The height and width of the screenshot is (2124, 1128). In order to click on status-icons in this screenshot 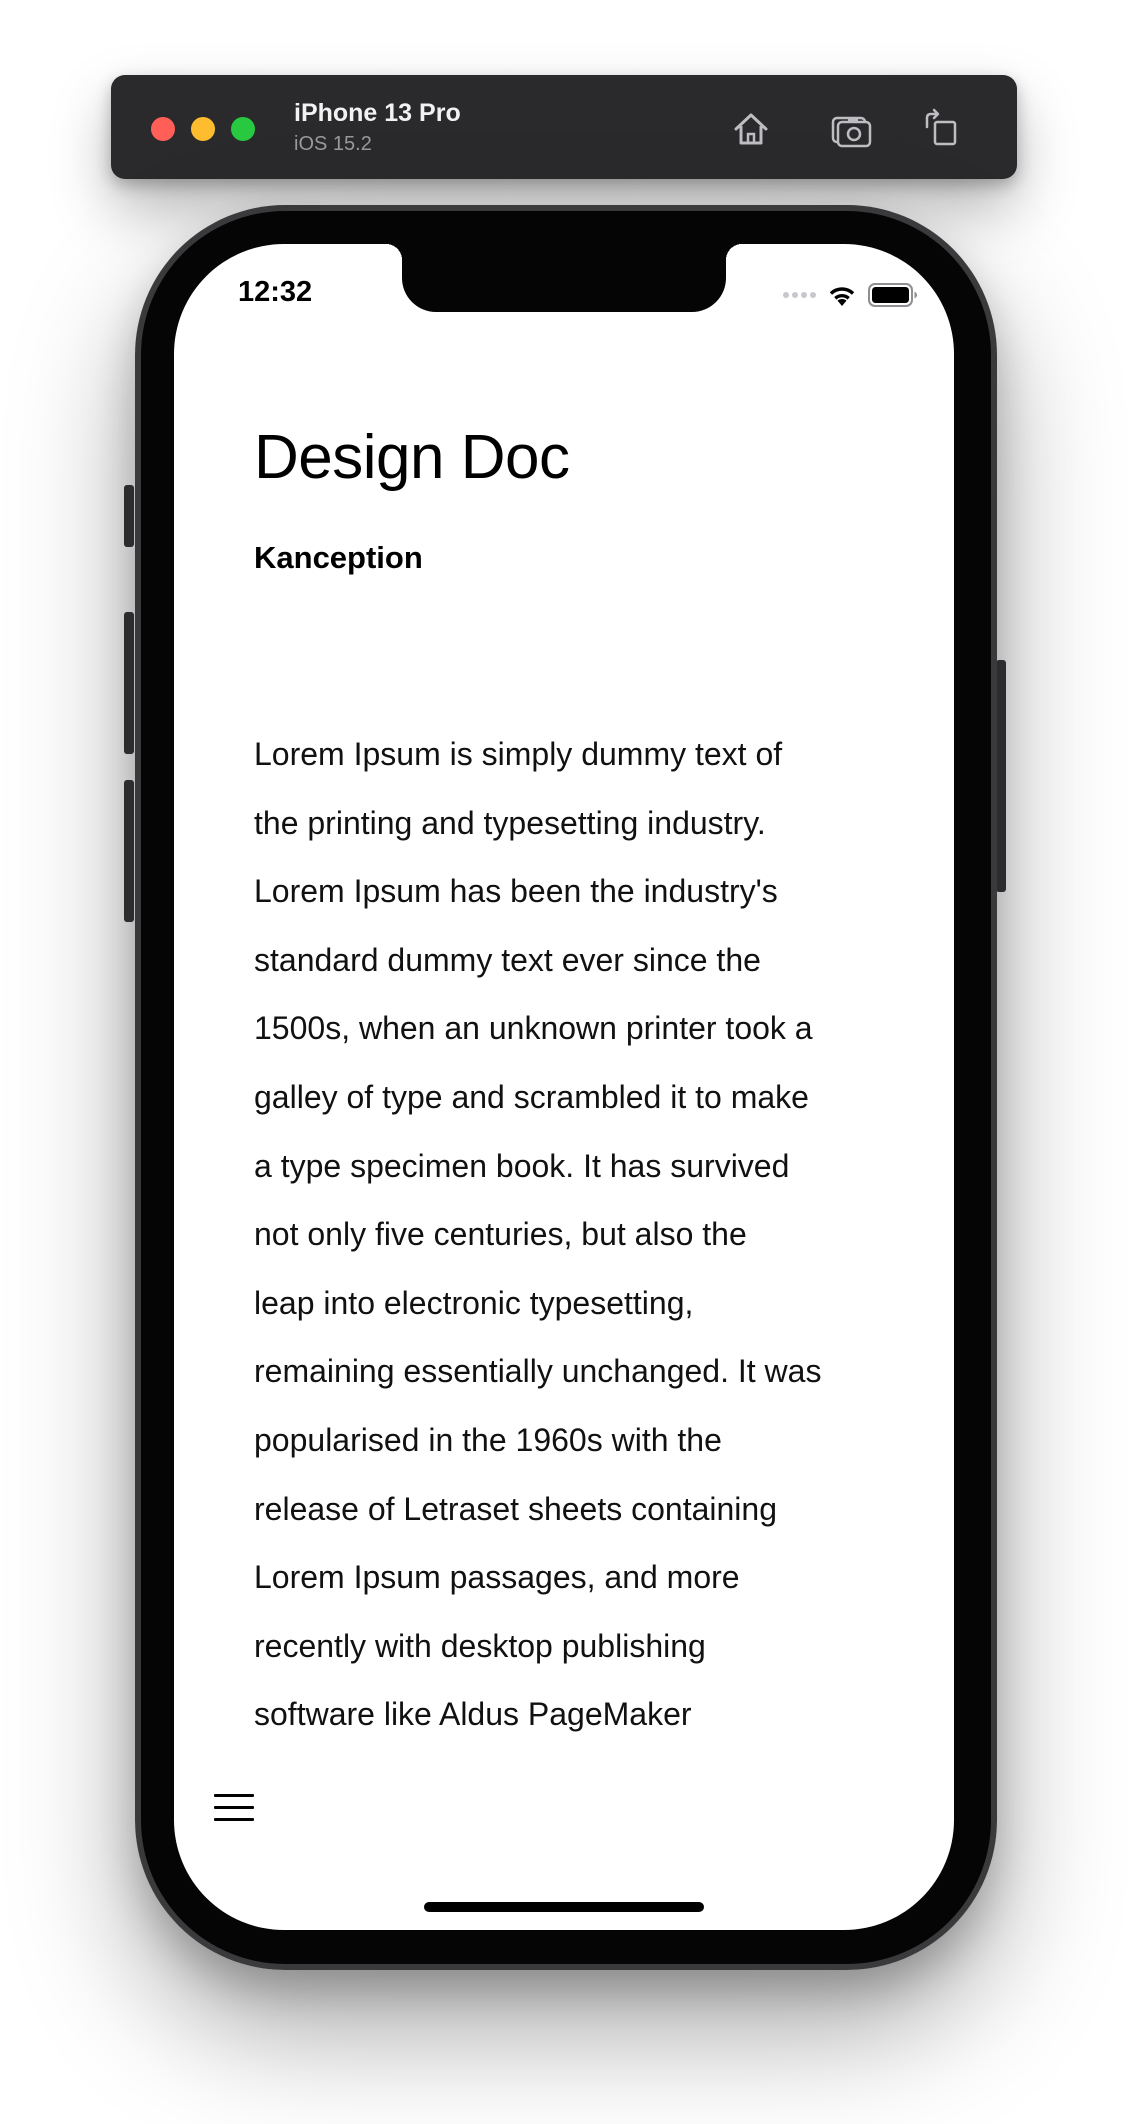, I will do `click(850, 295)`.